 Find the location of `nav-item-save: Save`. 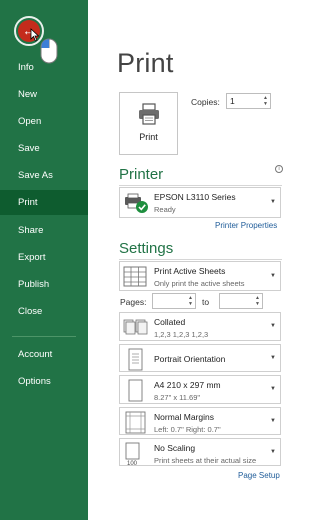

nav-item-save: Save is located at coordinates (44, 148).